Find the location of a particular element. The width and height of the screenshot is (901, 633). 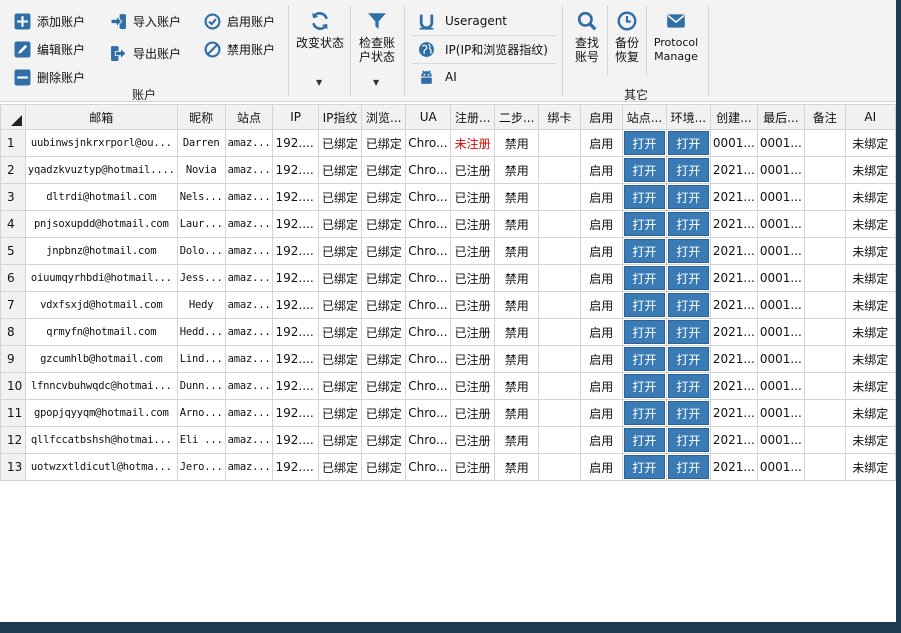

import-account-button: 导入账户 is located at coordinates (145, 21).